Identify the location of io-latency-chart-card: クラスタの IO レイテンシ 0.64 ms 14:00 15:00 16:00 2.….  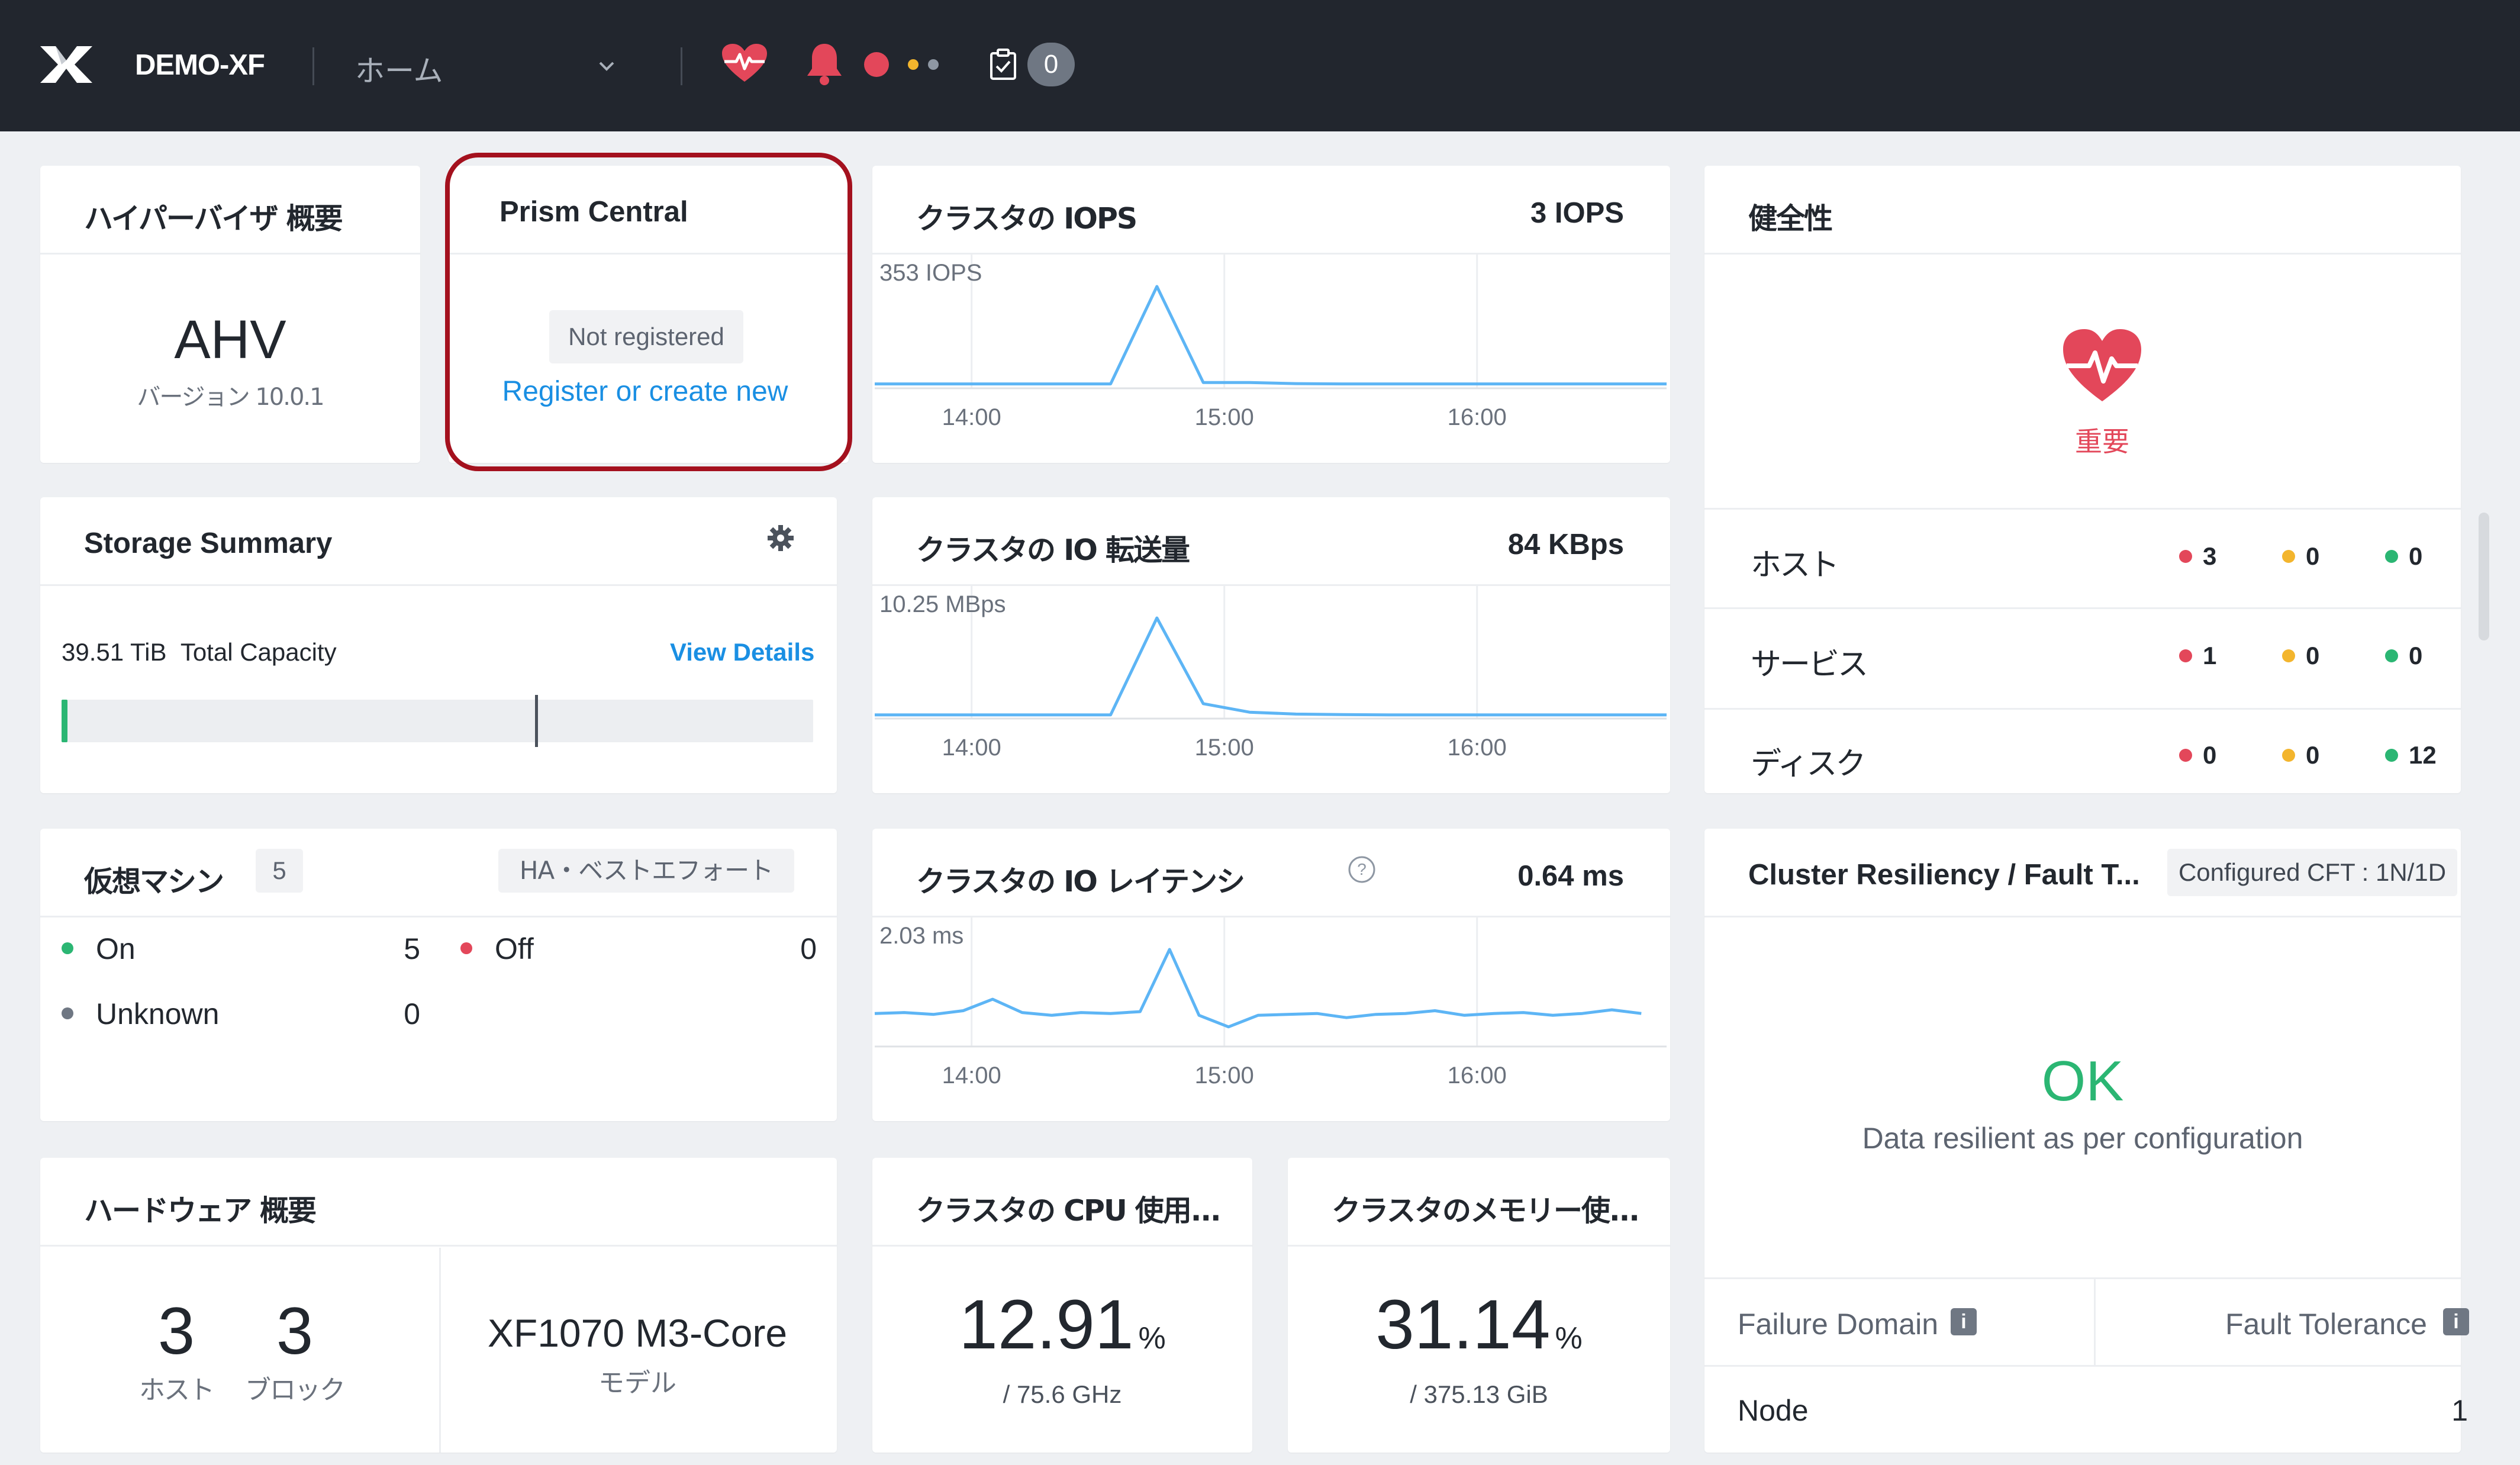
(1271, 975).